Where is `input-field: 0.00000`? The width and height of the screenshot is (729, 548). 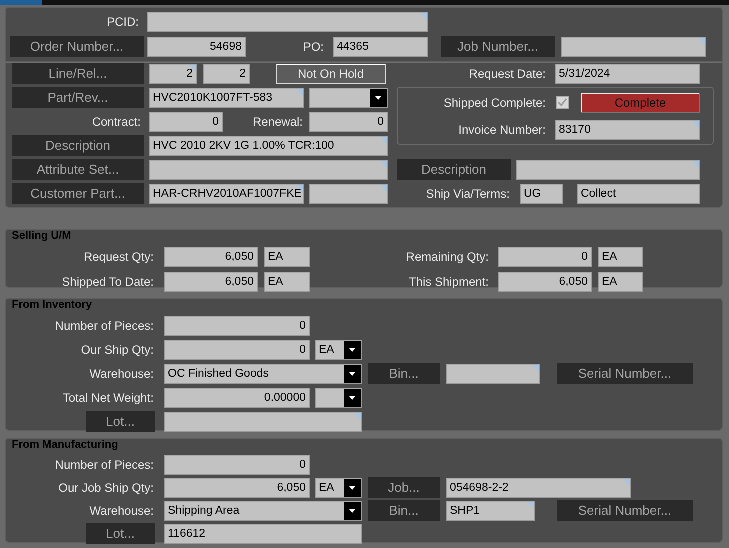
input-field: 0.00000 is located at coordinates (237, 398).